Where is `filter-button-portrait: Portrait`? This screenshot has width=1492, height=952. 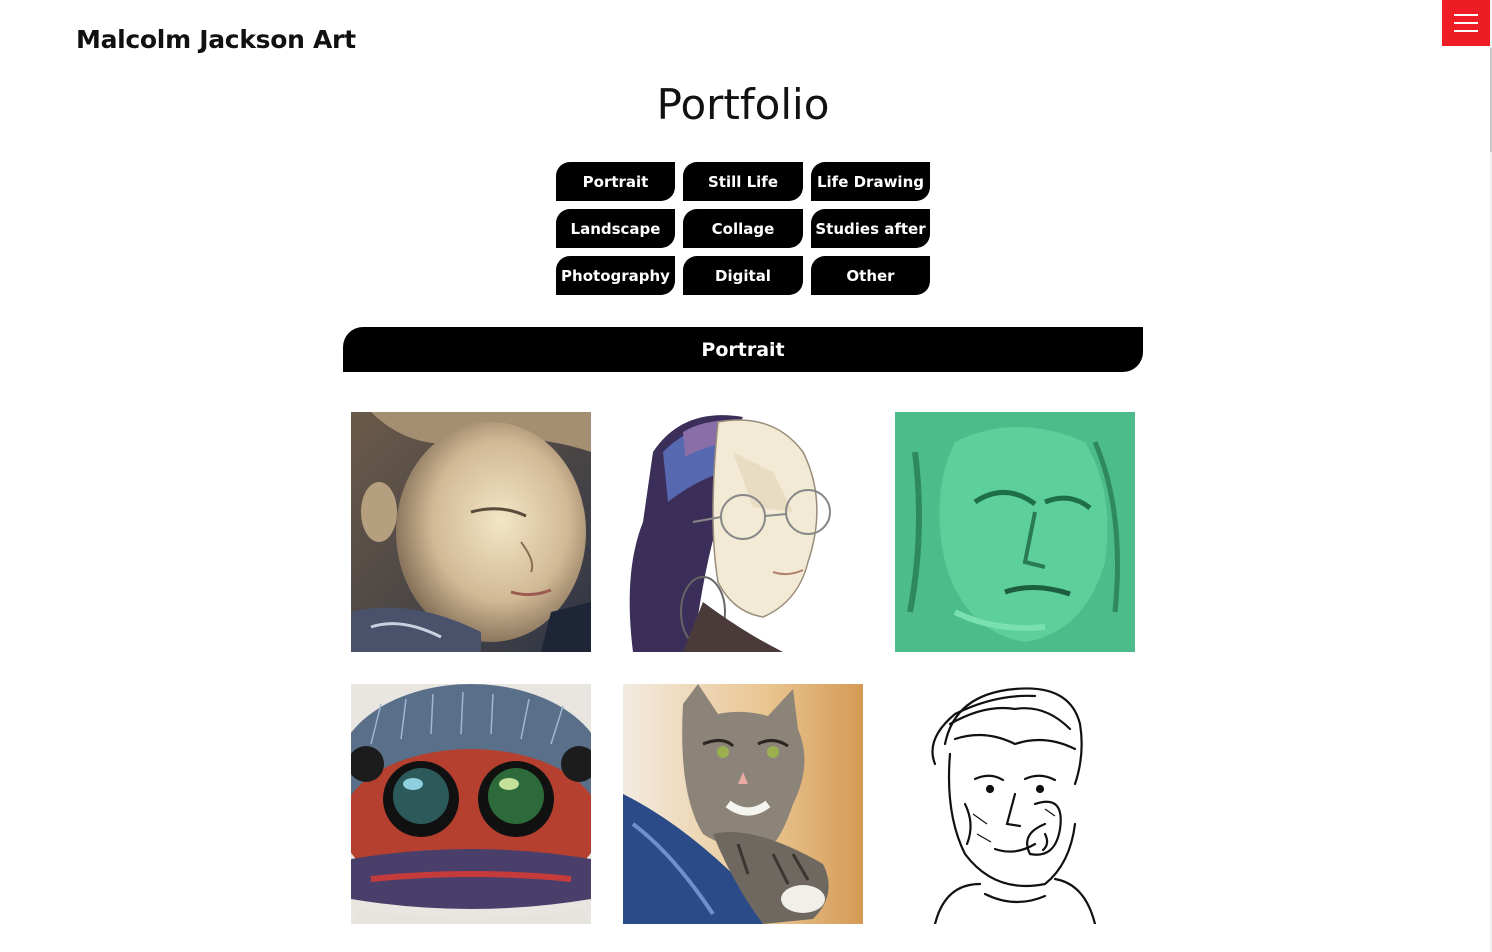
filter-button-portrait: Portrait is located at coordinates (615, 181).